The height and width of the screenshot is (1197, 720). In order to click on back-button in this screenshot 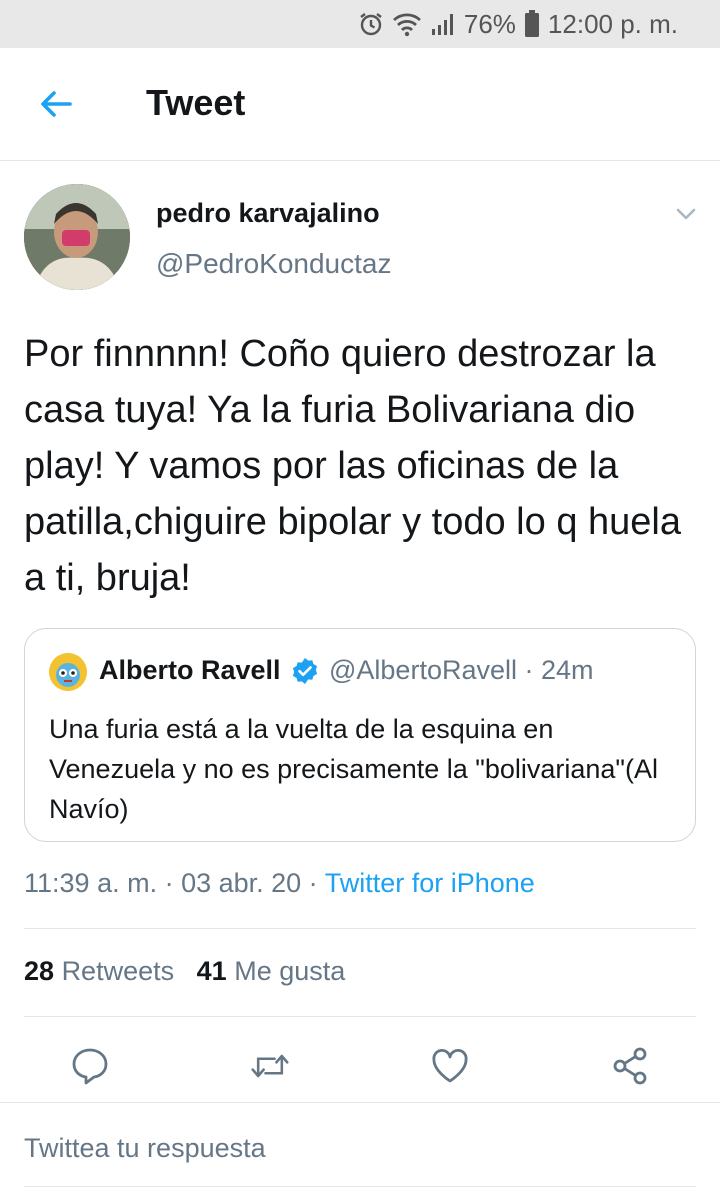, I will do `click(56, 104)`.